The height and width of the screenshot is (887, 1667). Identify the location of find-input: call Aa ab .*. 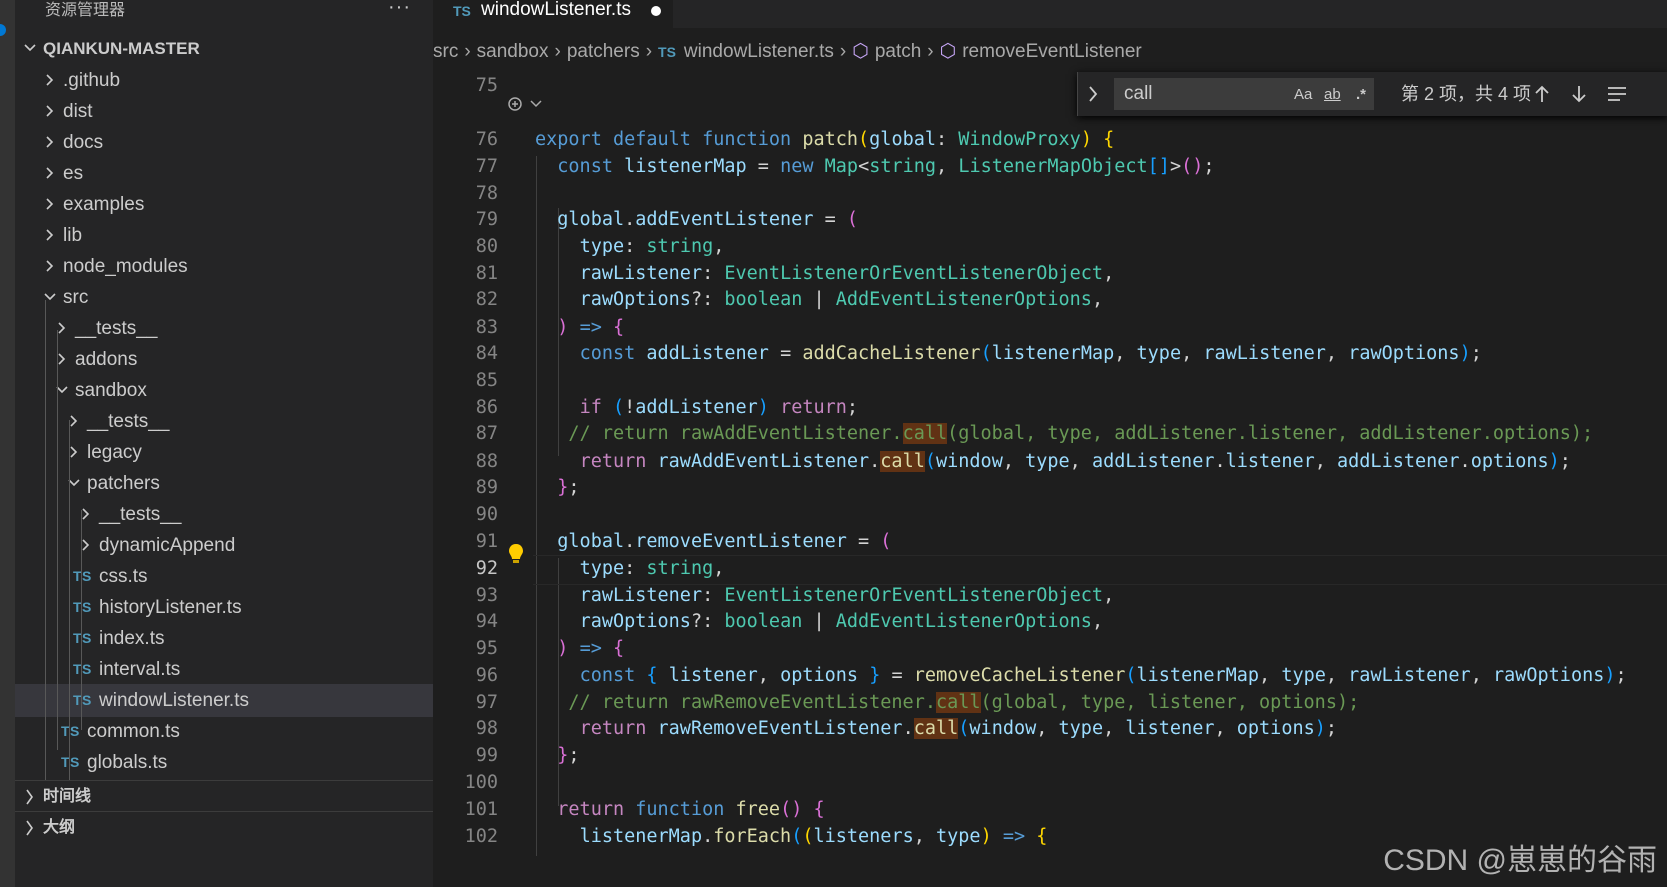
(1244, 94).